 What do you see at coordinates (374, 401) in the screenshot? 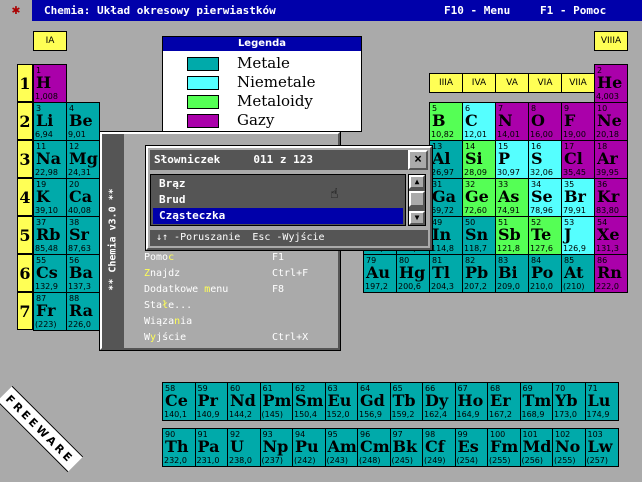
I see `element-cell: 64 Gd 156,9` at bounding box center [374, 401].